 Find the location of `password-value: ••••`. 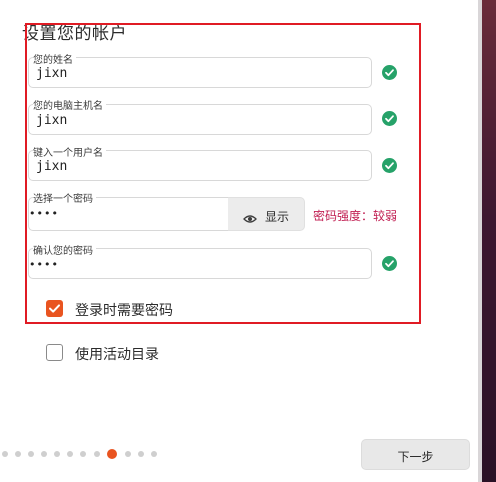

password-value: •••• is located at coordinates (44, 213).